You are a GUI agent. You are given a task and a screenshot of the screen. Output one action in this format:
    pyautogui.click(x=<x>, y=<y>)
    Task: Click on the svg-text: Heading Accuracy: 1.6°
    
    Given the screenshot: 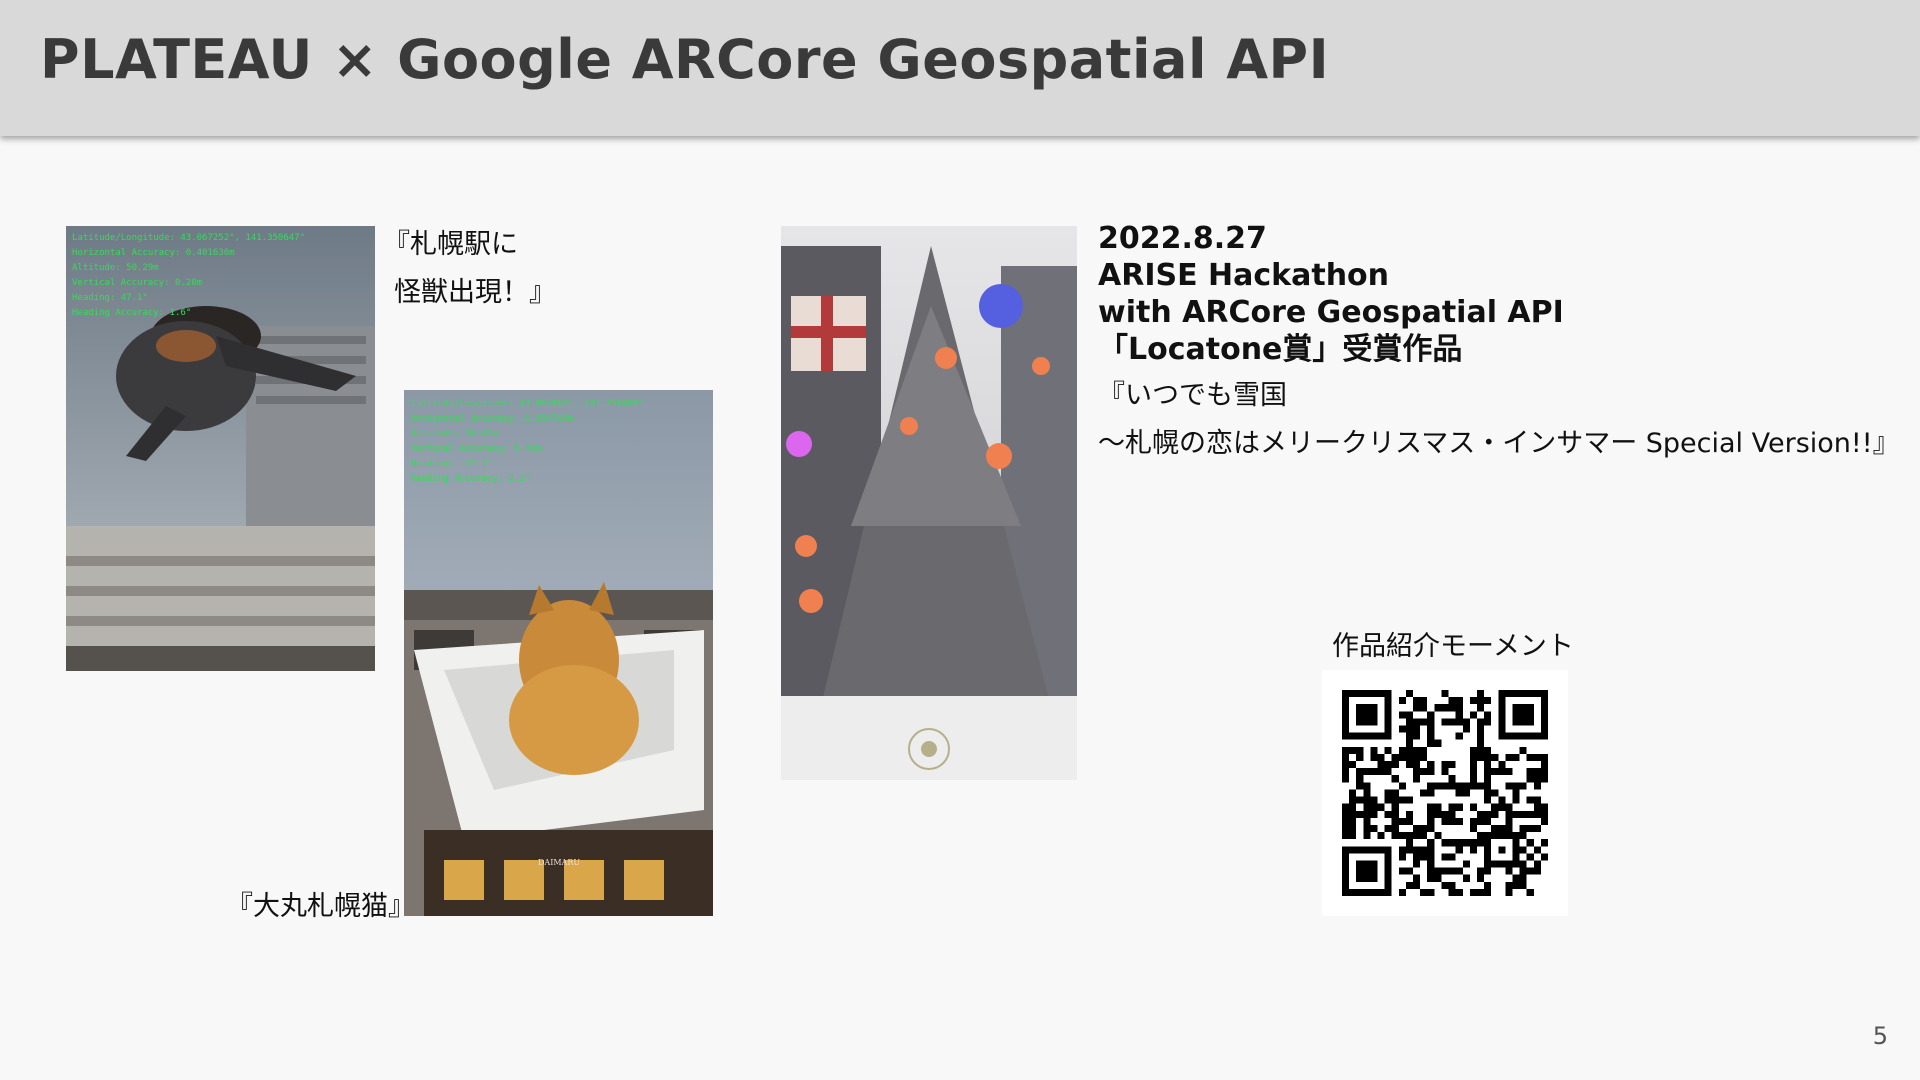 What is the action you would take?
    pyautogui.click(x=131, y=313)
    